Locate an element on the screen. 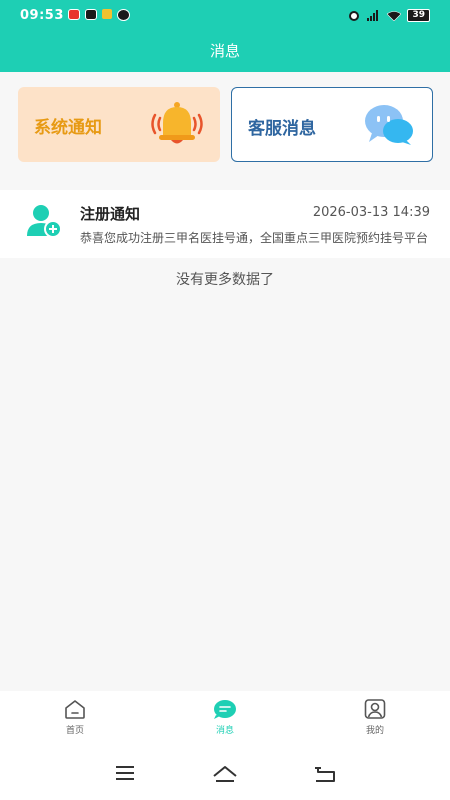  customer-service-card: 客服消息 is located at coordinates (332, 124).